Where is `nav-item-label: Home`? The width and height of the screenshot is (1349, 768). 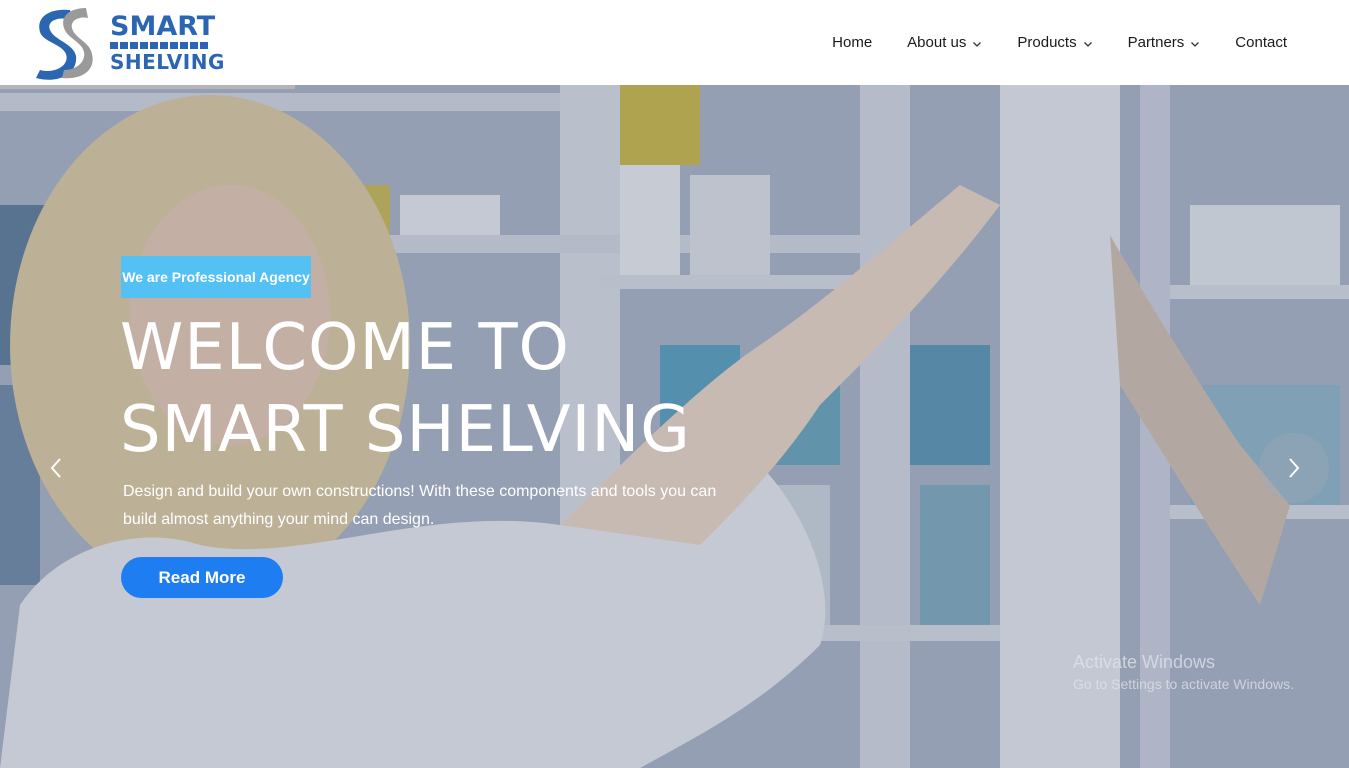 nav-item-label: Home is located at coordinates (852, 42).